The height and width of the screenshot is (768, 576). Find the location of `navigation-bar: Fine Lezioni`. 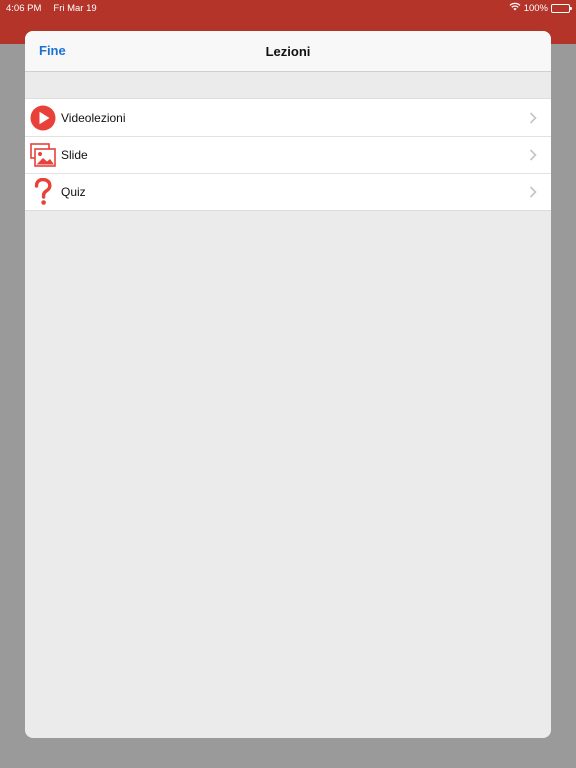

navigation-bar: Fine Lezioni is located at coordinates (288, 51).